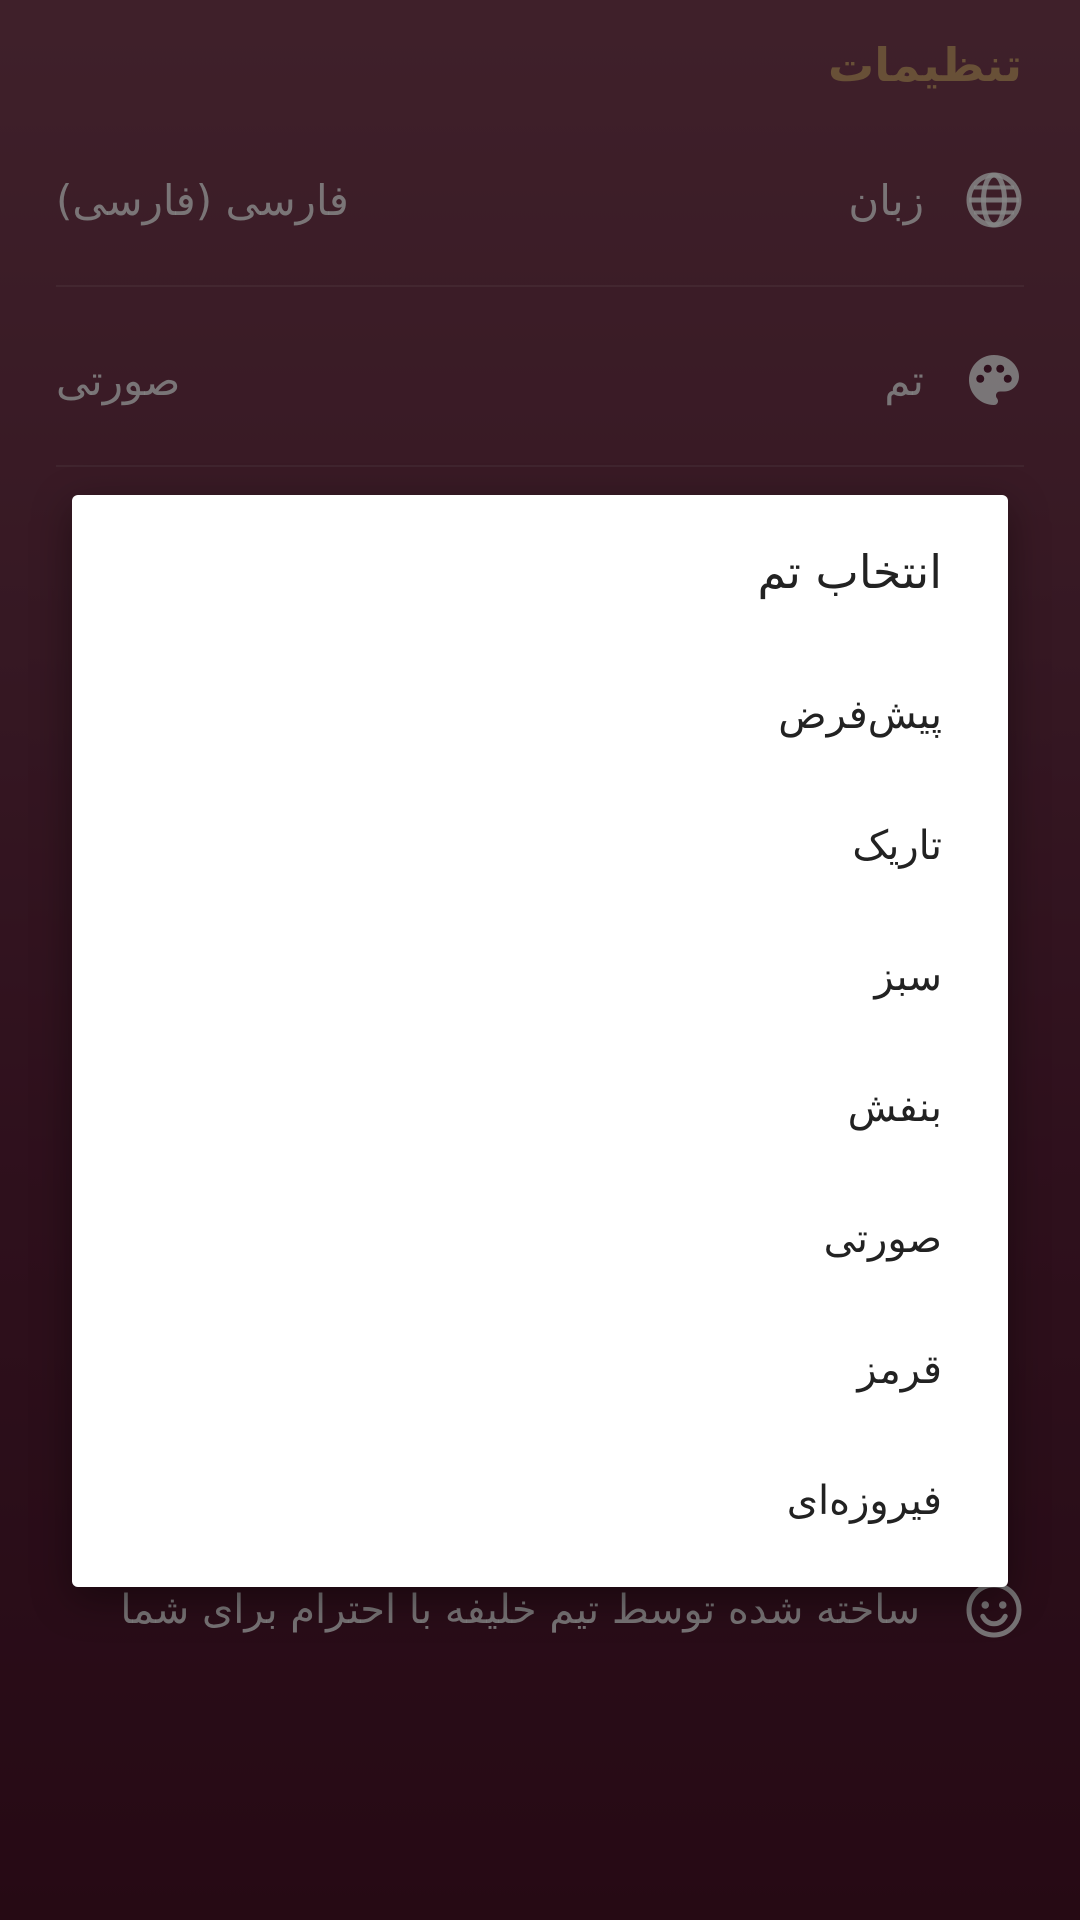 Image resolution: width=1080 pixels, height=1920 pixels. I want to click on theme-option-red: قرمز, so click(540, 1369).